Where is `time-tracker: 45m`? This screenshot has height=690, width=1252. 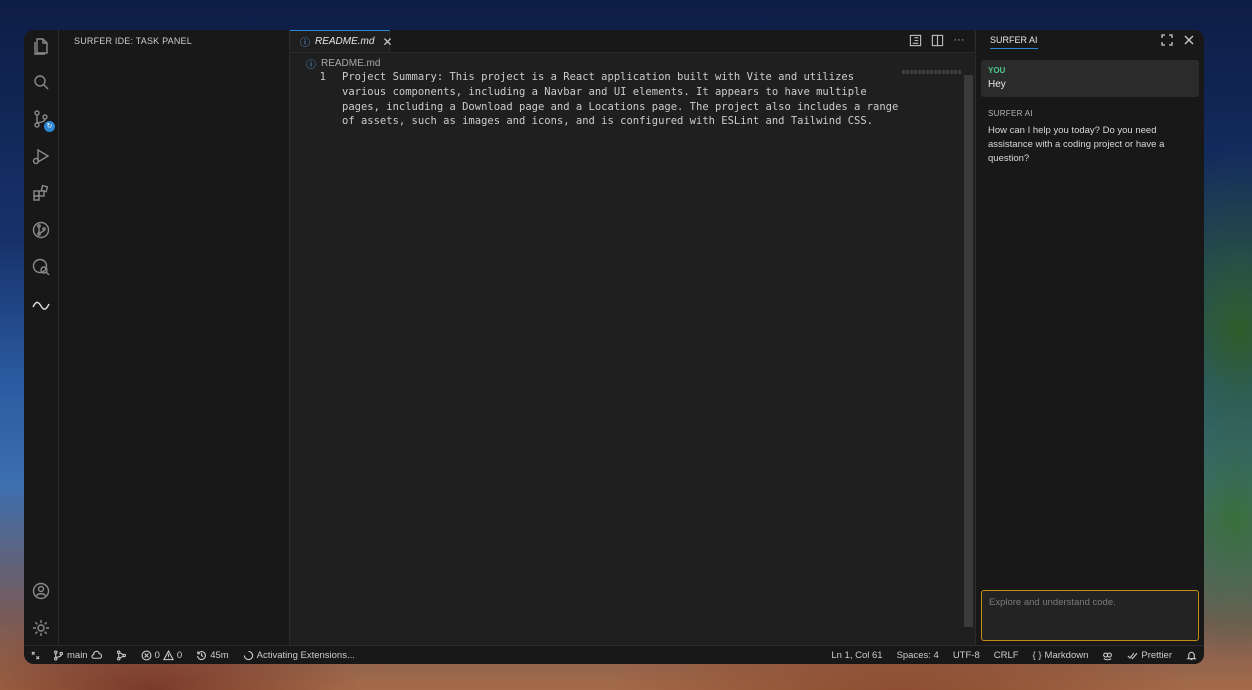
time-tracker: 45m is located at coordinates (212, 655).